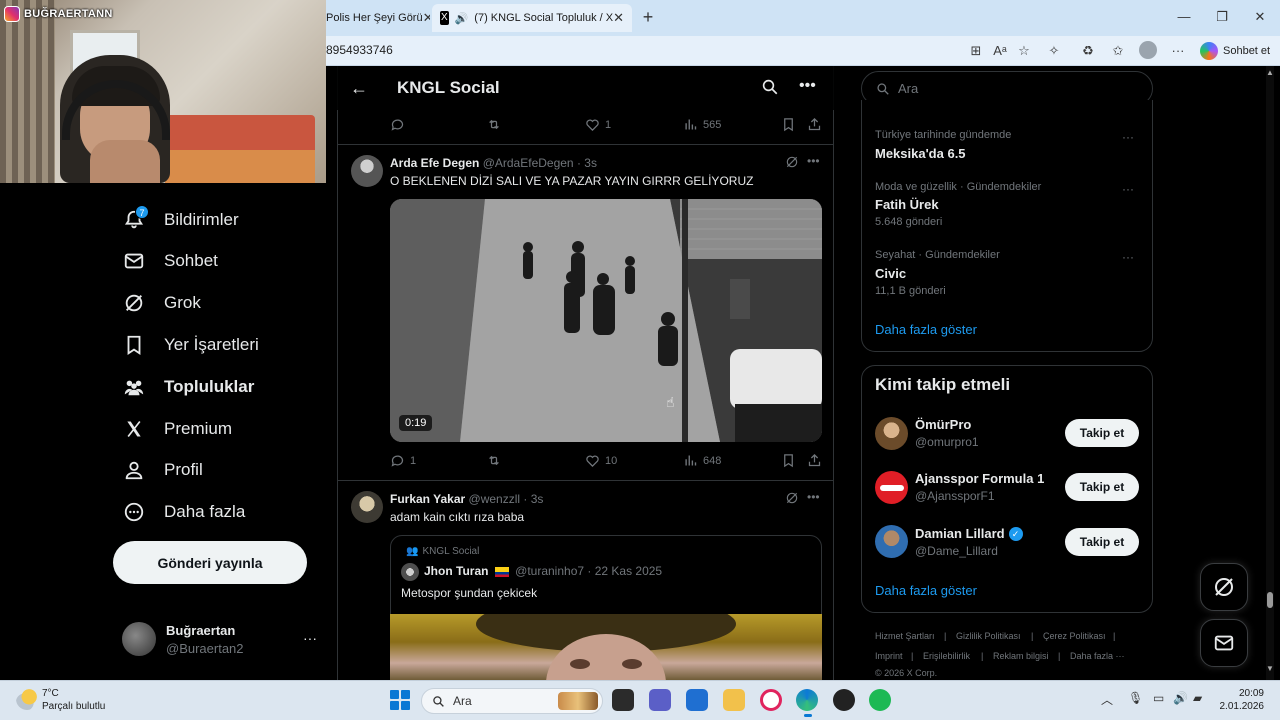 The image size is (1280, 720). Describe the element at coordinates (926, 329) in the screenshot. I see `show-more-trends-link: Daha fazla göster` at that location.